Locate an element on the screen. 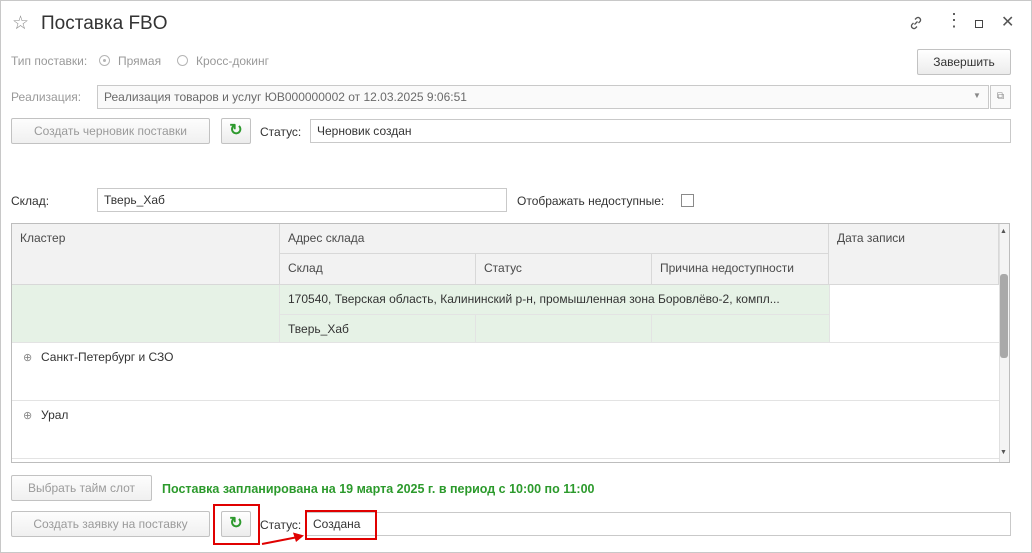  group-row-spb: Санкт-Петербург и СЗО is located at coordinates (183, 357).